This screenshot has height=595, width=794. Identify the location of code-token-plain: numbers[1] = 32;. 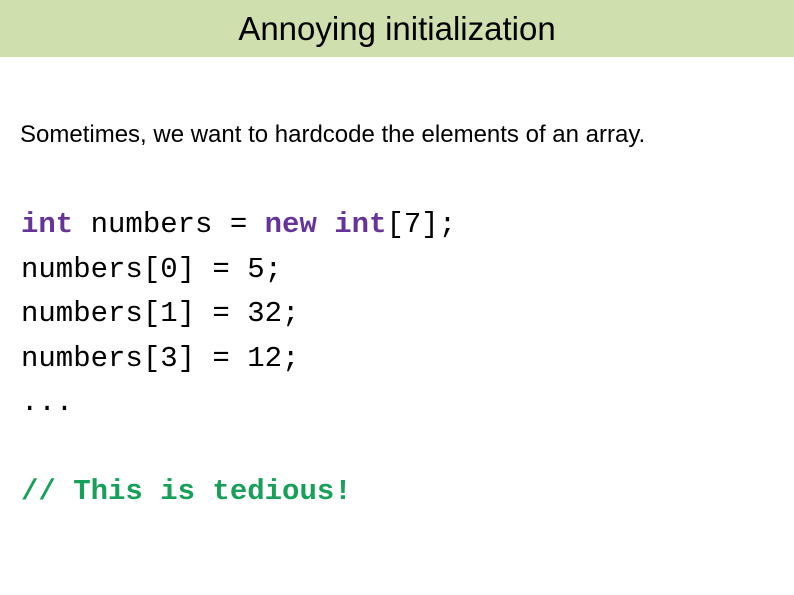
(160, 313).